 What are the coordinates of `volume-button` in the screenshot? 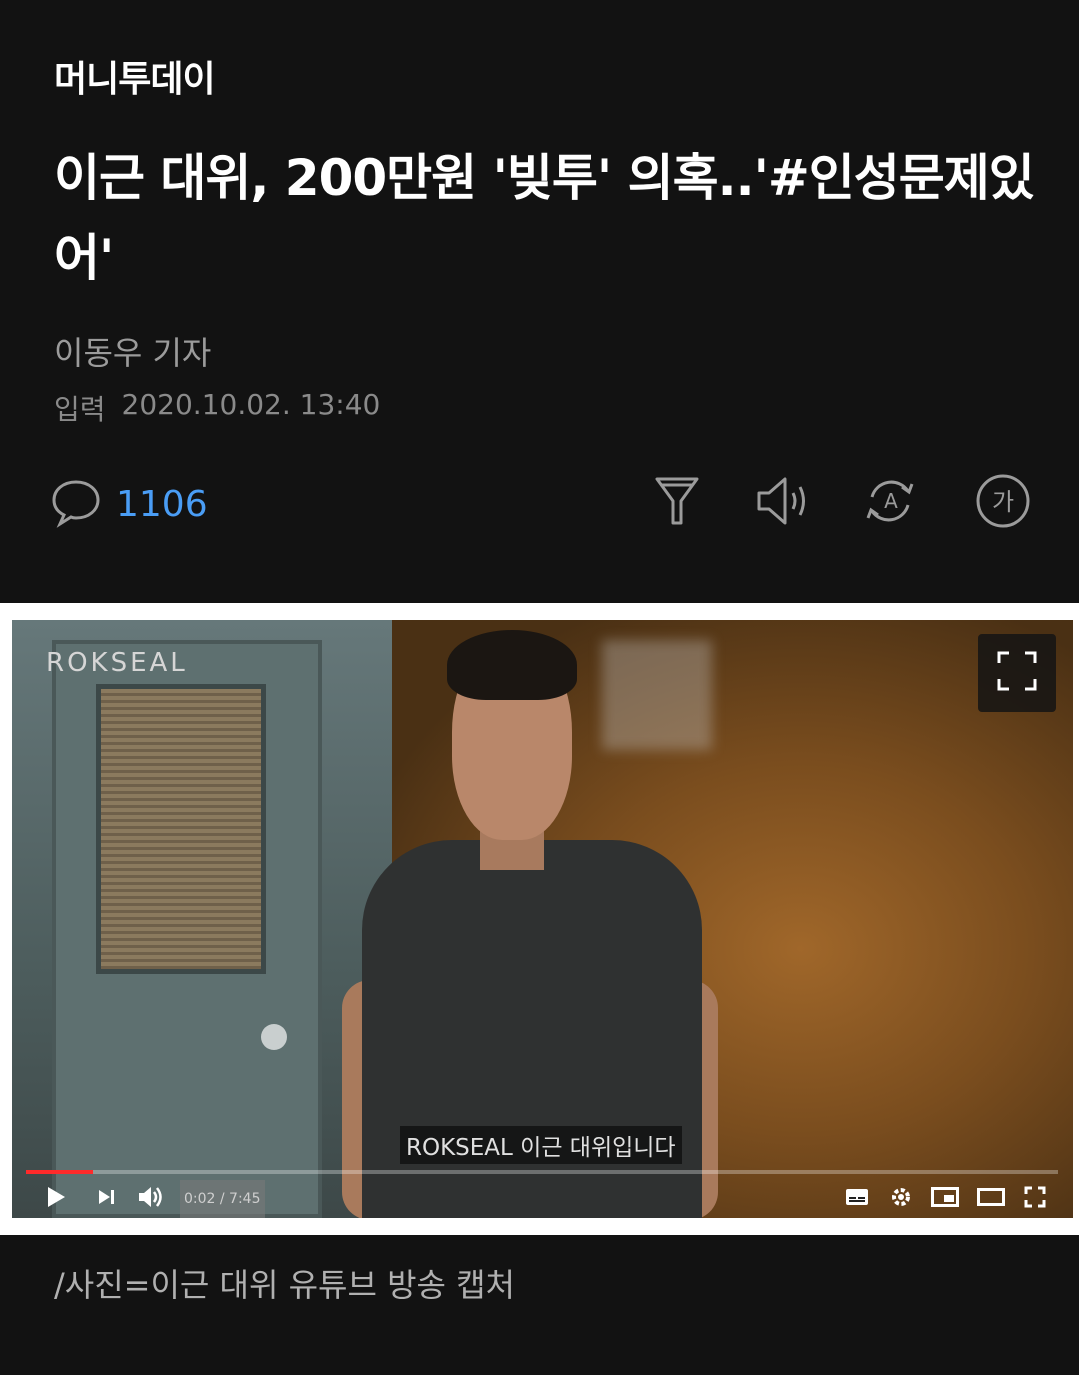 It's located at (151, 1199).